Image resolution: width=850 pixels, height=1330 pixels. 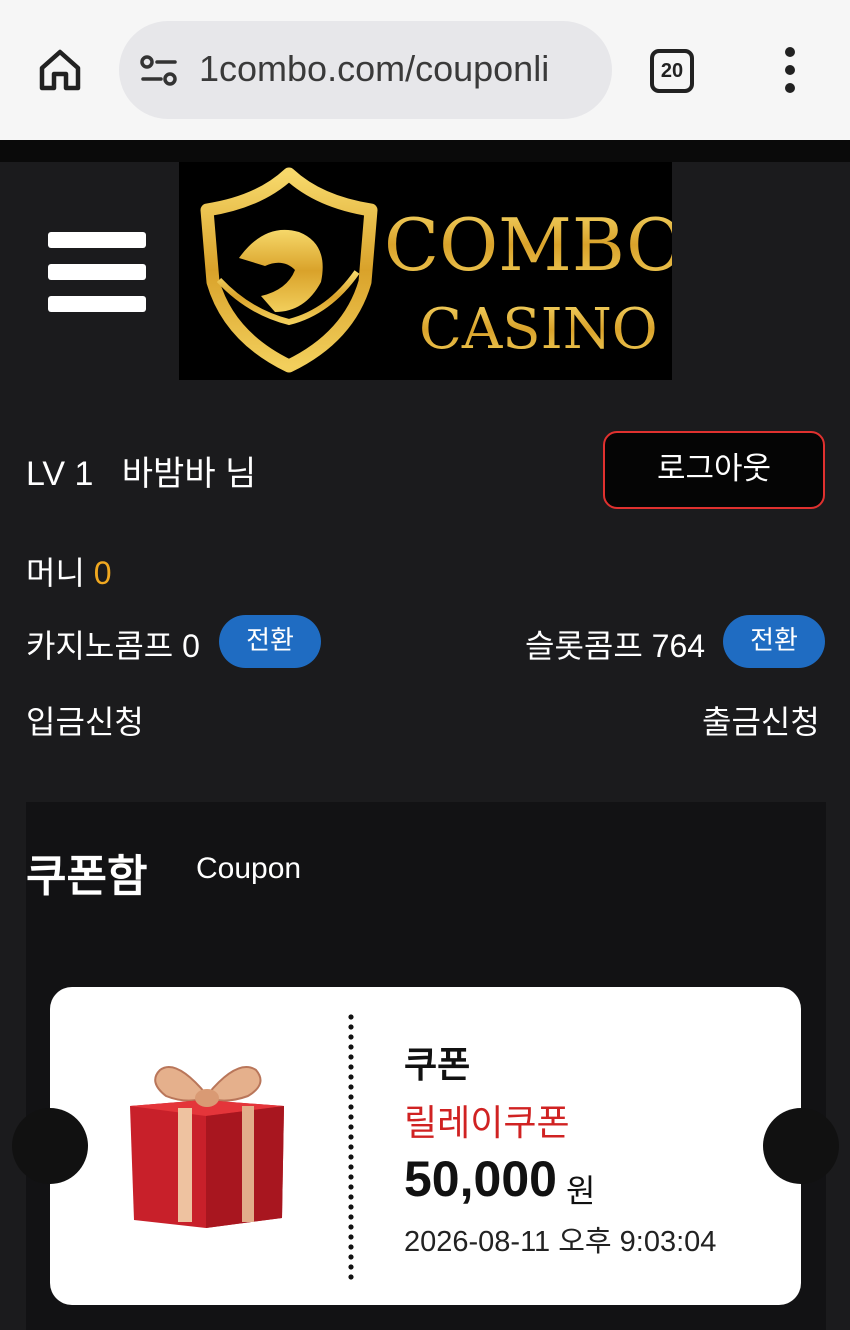 I want to click on casino-comp-convert-button: 전환, so click(x=270, y=641).